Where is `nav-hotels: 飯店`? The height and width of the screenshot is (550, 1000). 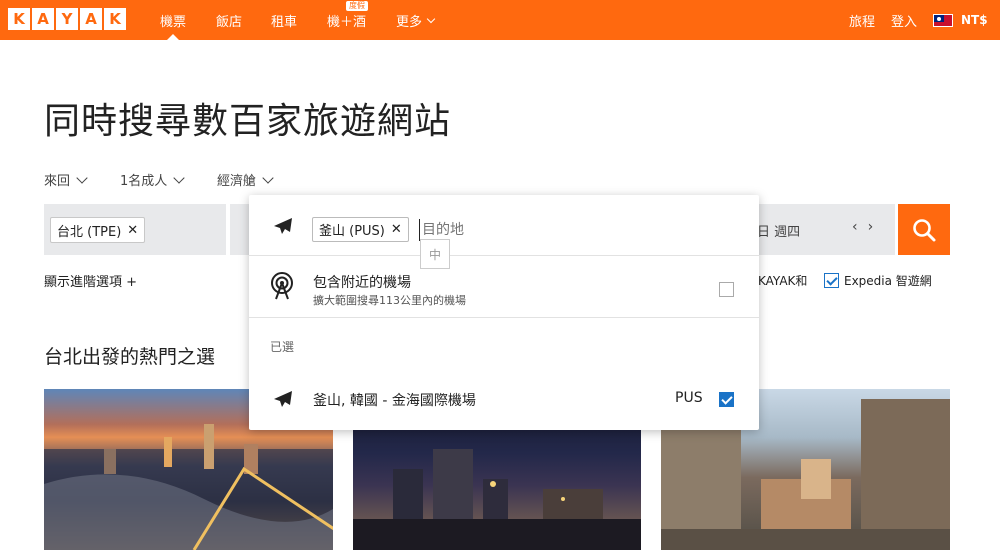 nav-hotels: 飯店 is located at coordinates (229, 20).